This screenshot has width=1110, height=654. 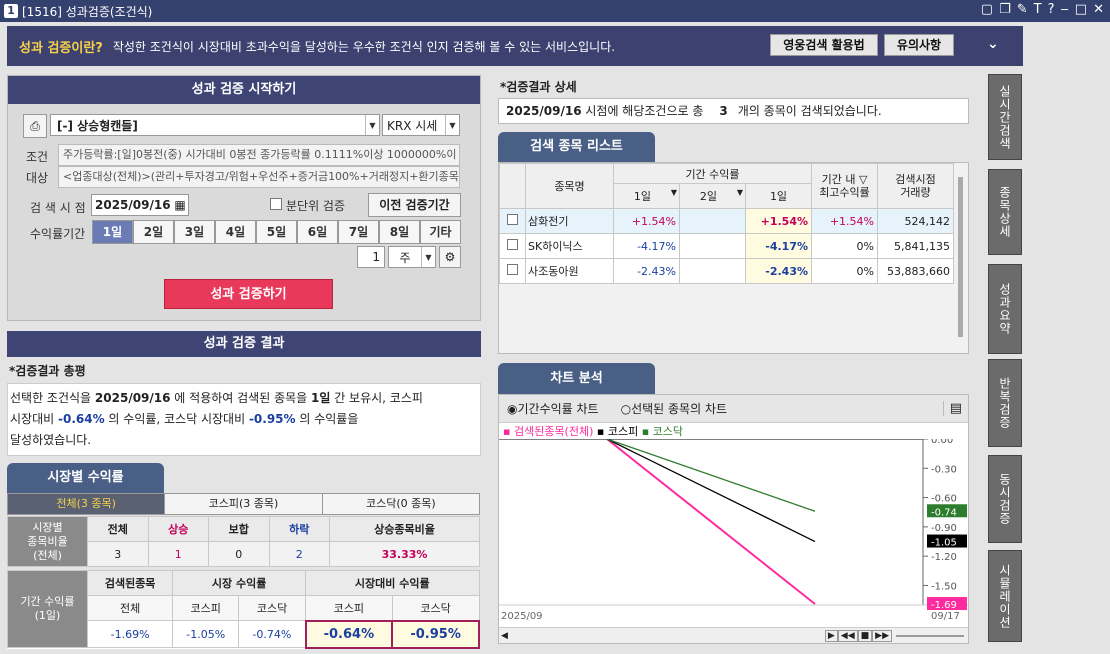 I want to click on market-tab: 시장별 수익률, so click(x=85, y=478).